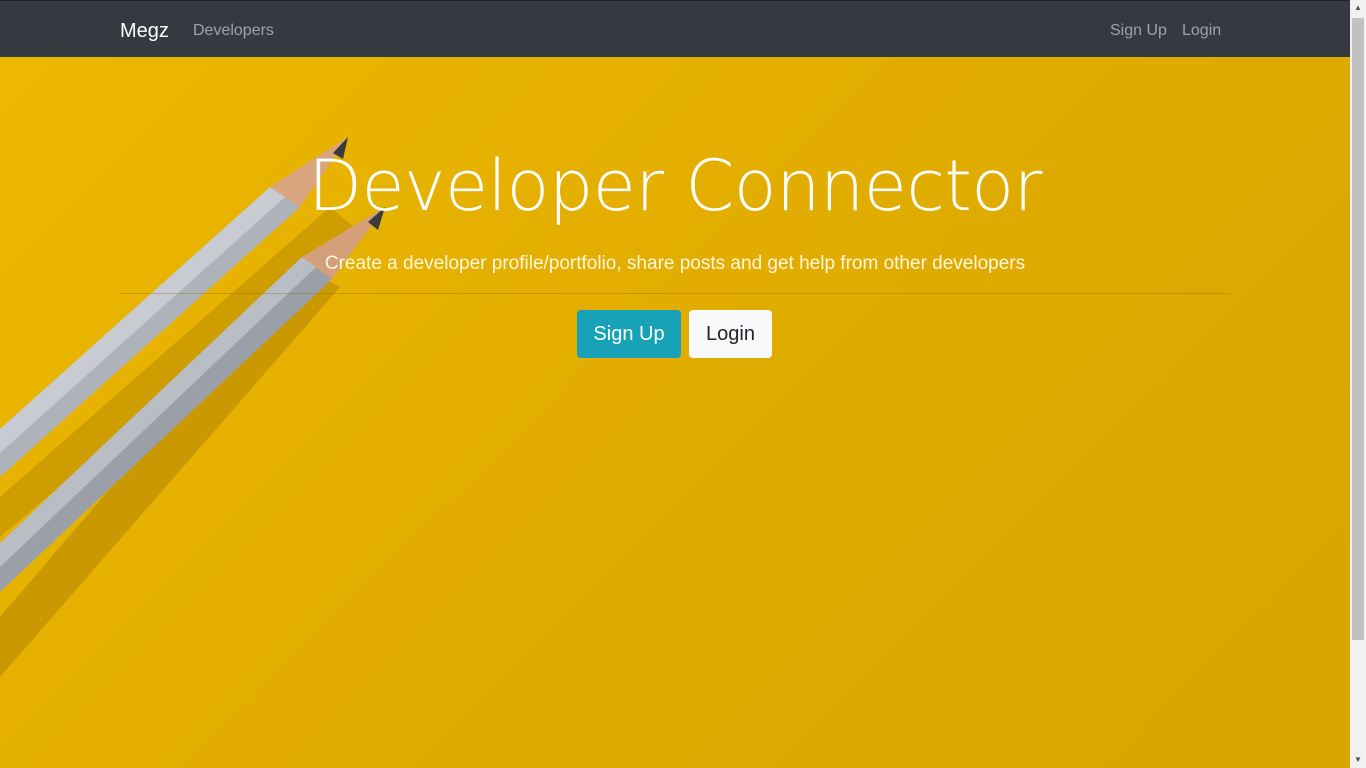 Image resolution: width=1366 pixels, height=768 pixels. I want to click on hero-title: Developer Connector, so click(675, 186).